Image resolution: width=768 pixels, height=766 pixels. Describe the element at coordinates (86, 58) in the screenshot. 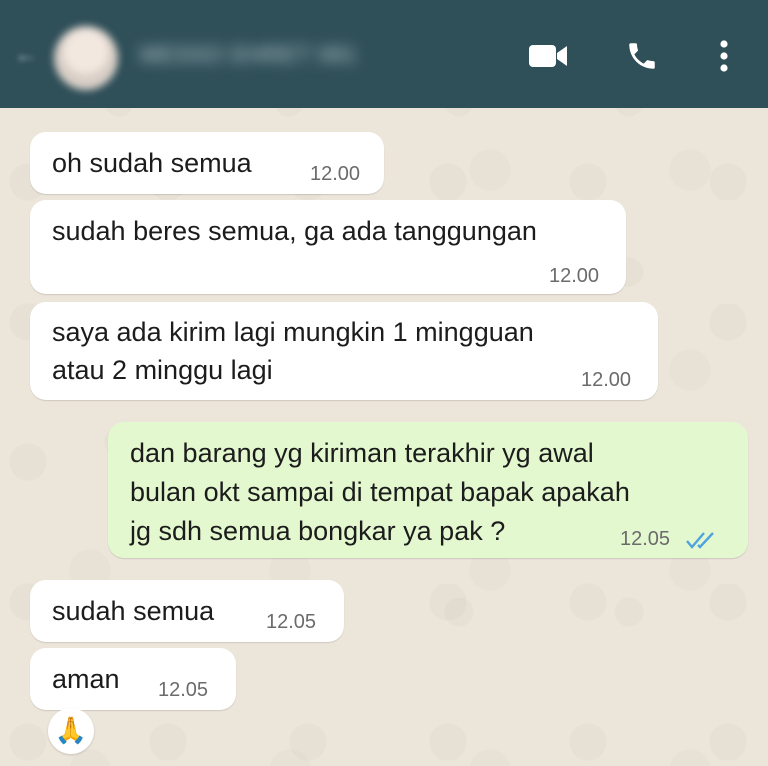

I see `contact-avatar` at that location.